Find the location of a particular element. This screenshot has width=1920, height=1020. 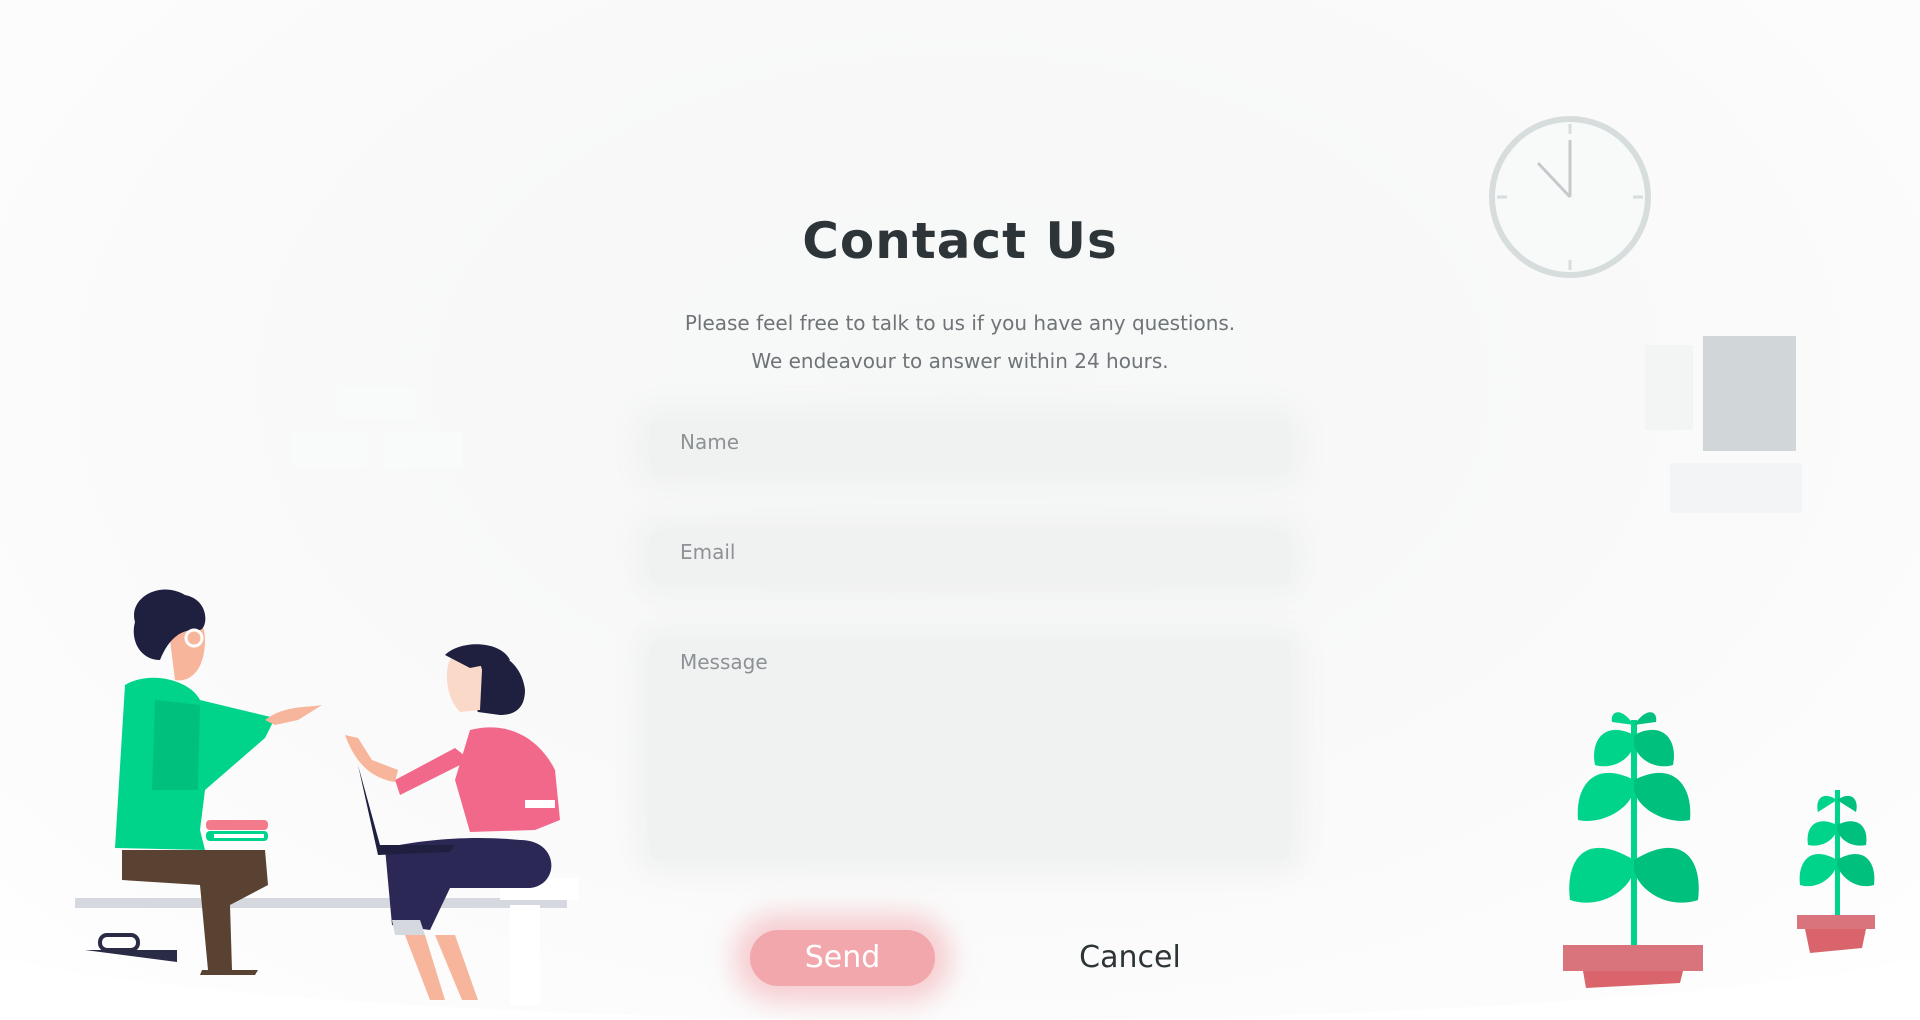

page-title: Contact Us is located at coordinates (960, 241).